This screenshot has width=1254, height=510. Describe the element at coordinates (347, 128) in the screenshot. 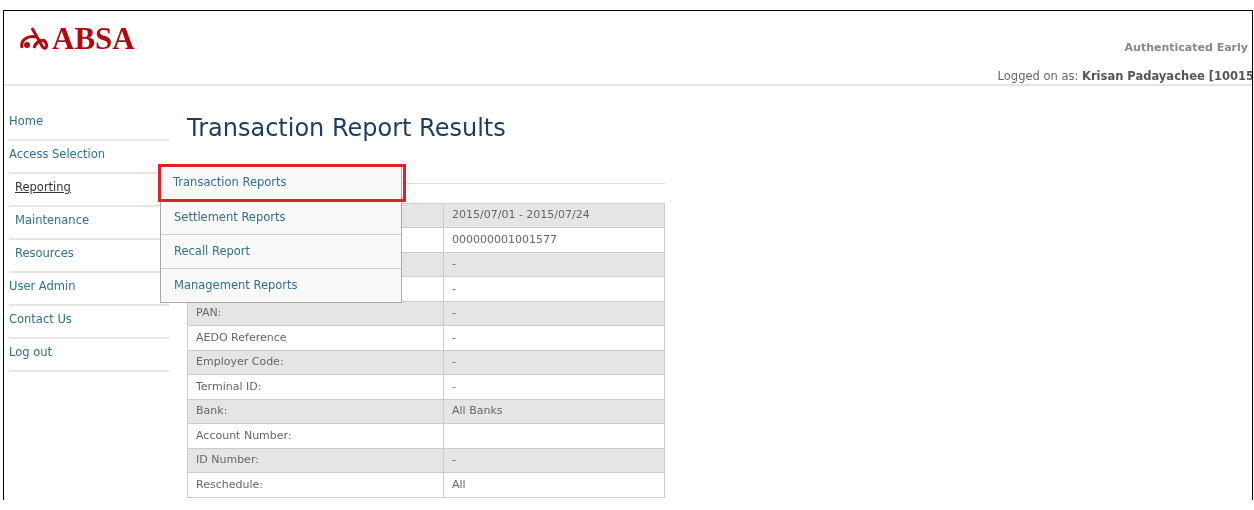

I see `page-title: Transaction Report Results` at that location.